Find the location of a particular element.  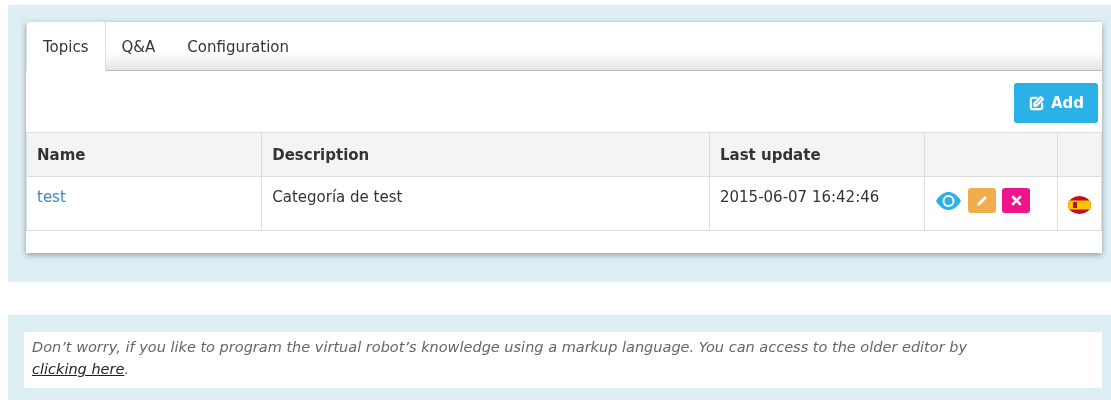

edit-button is located at coordinates (982, 200).